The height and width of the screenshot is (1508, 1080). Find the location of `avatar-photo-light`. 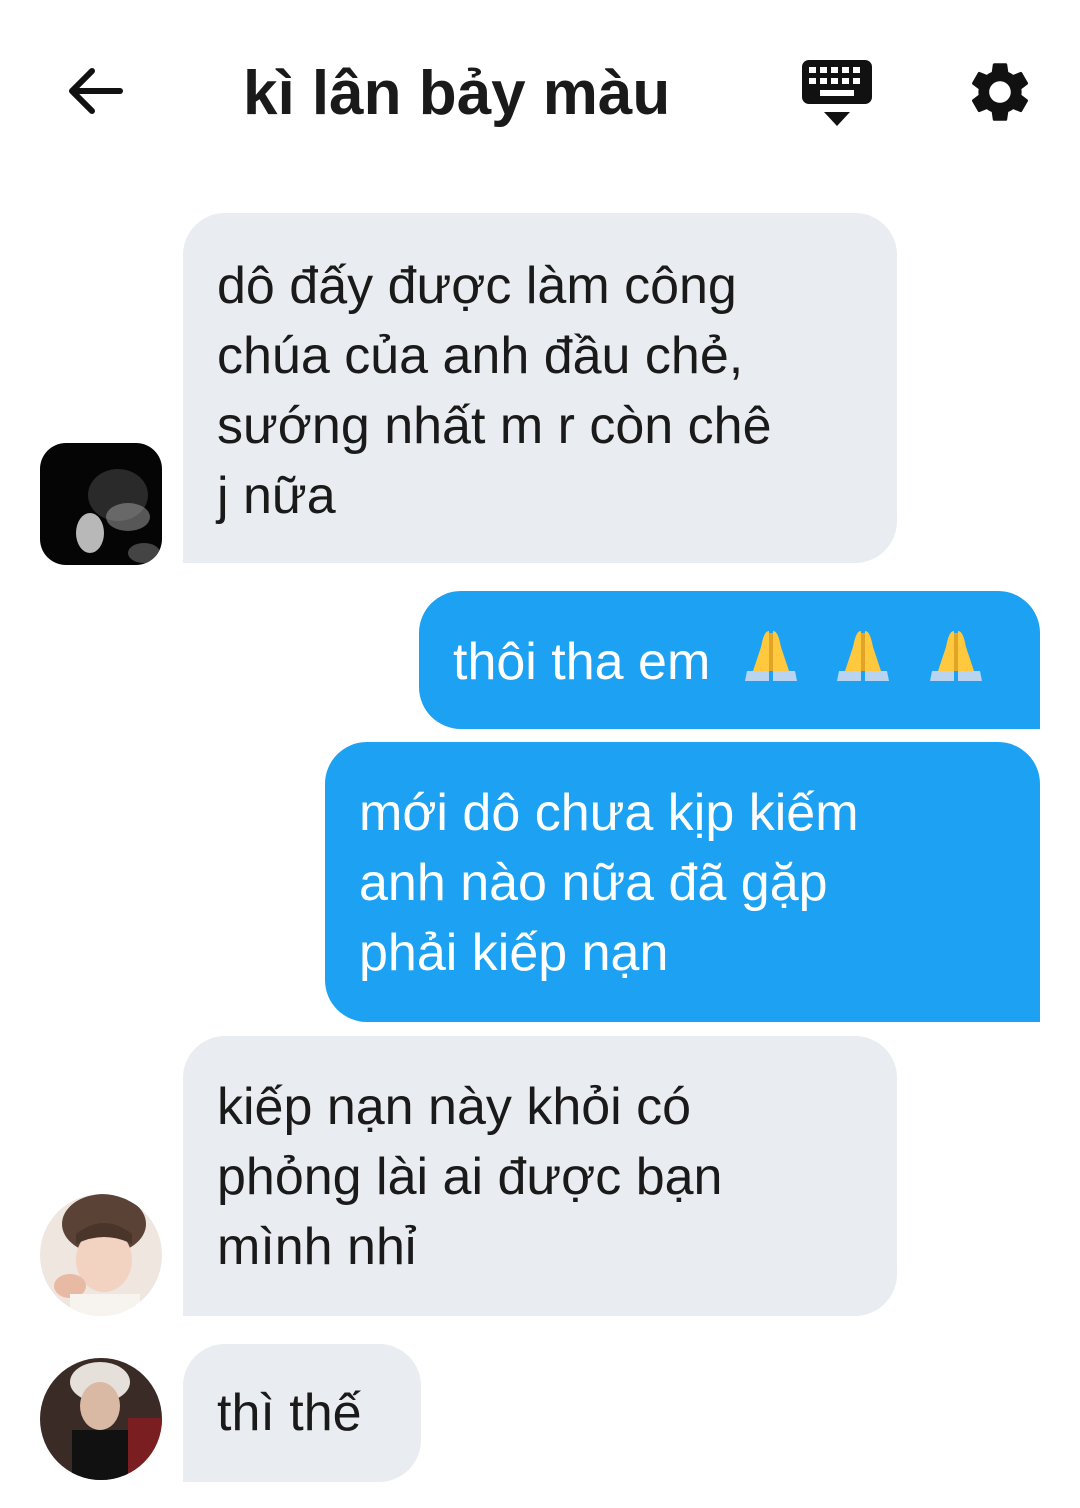

avatar-photo-light is located at coordinates (101, 1255).